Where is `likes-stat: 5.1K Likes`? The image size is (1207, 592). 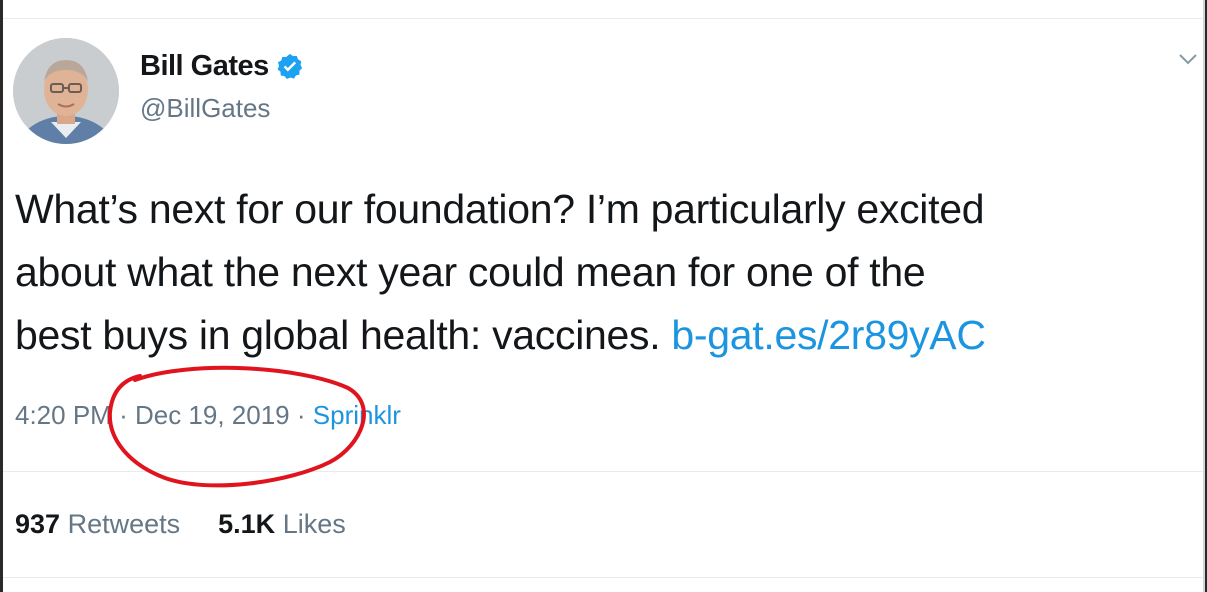
likes-stat: 5.1K Likes is located at coordinates (282, 524).